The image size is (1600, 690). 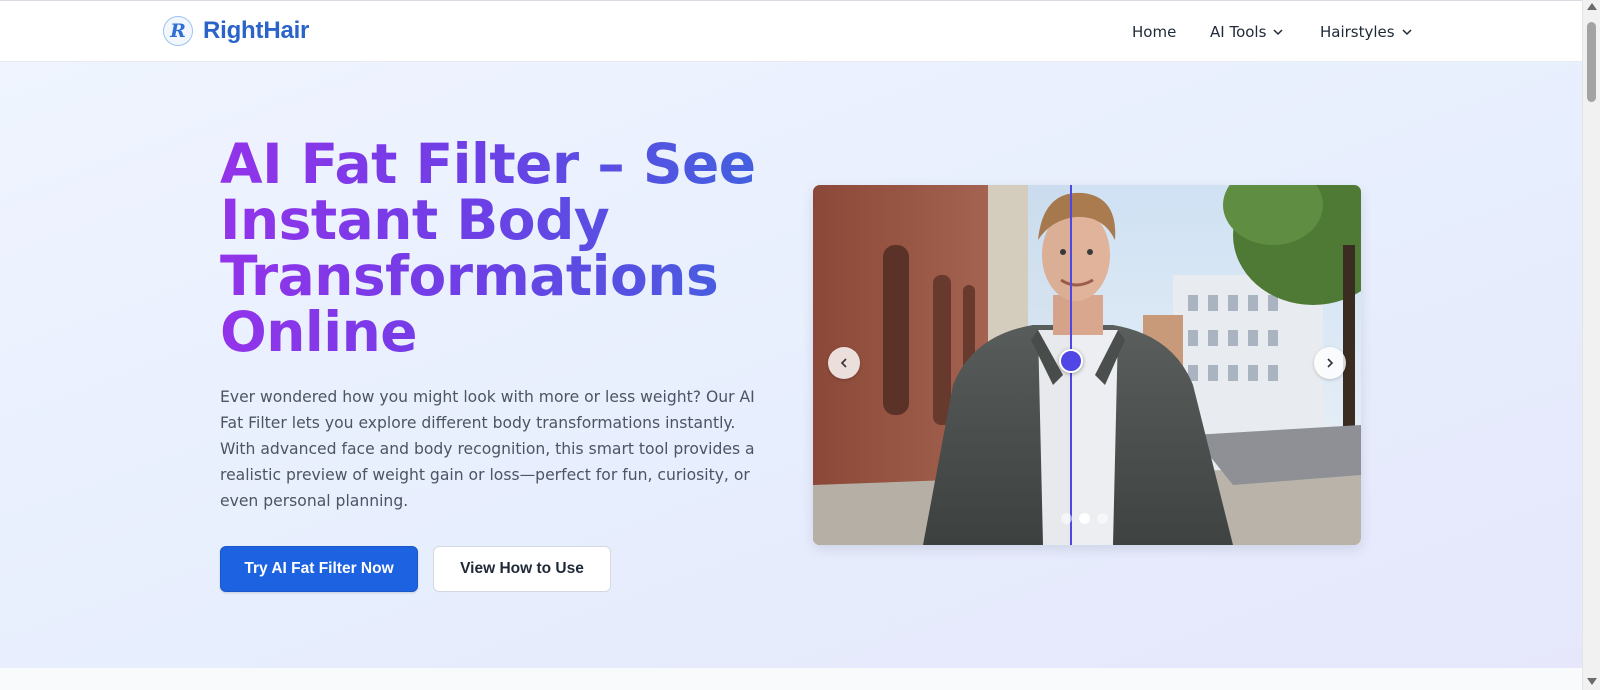 I want to click on comparison-slider-handle, so click(x=1071, y=361).